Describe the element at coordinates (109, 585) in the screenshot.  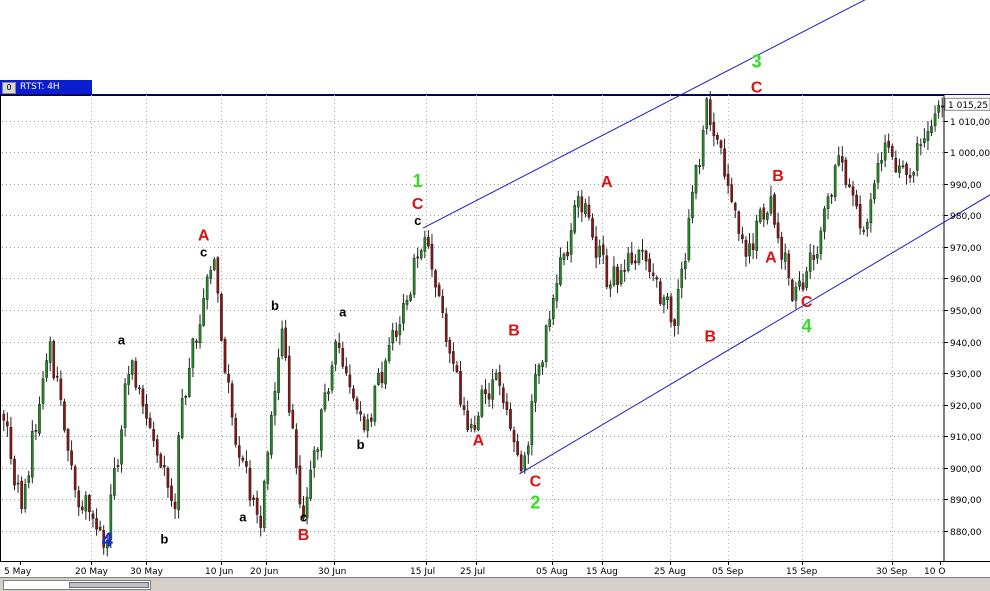
I see `scrollbar-thumb` at that location.